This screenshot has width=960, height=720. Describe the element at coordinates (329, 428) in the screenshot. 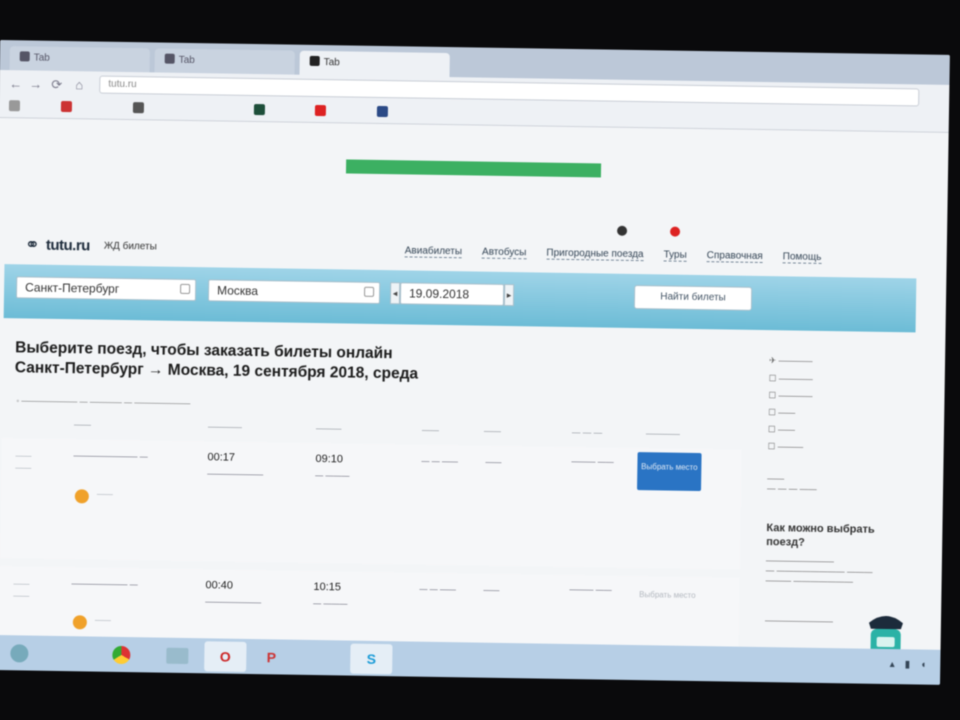

I see `col-arrival: ———` at that location.